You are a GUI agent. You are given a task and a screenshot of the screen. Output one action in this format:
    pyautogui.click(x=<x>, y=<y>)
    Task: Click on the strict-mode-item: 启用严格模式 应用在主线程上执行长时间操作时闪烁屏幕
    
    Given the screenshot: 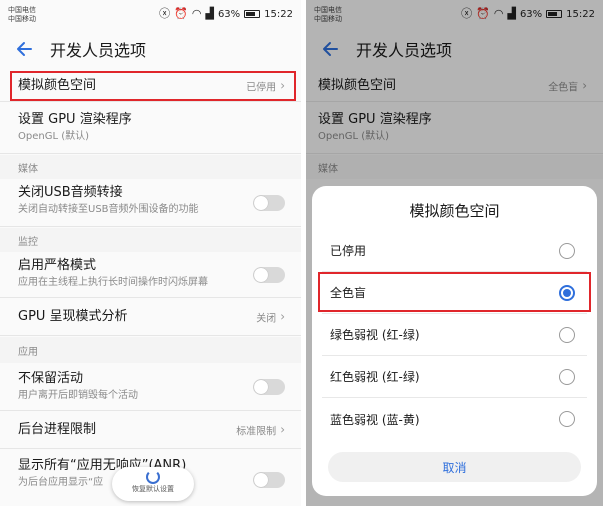 What is the action you would take?
    pyautogui.click(x=150, y=275)
    